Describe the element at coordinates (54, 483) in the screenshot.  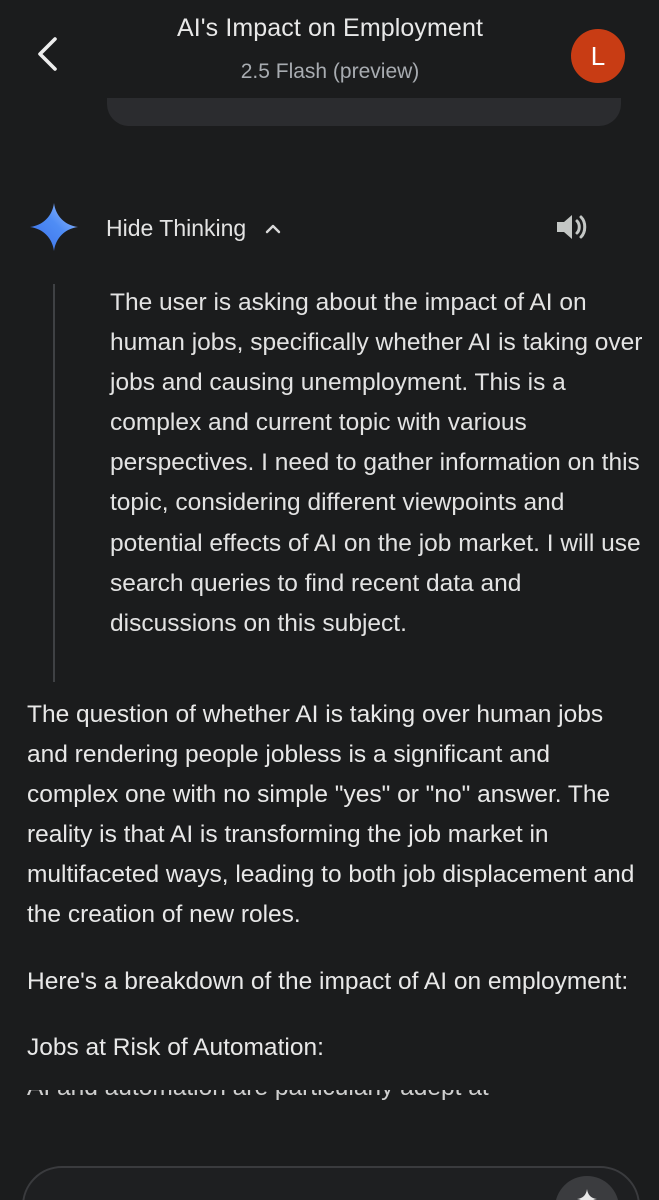
I see `thinking-divider` at that location.